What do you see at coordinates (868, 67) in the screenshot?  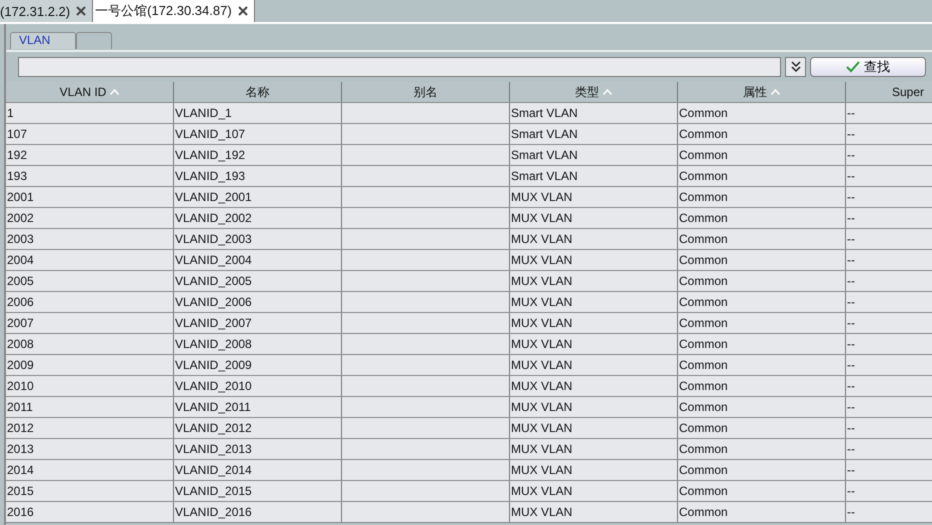 I see `search-button: 查找` at bounding box center [868, 67].